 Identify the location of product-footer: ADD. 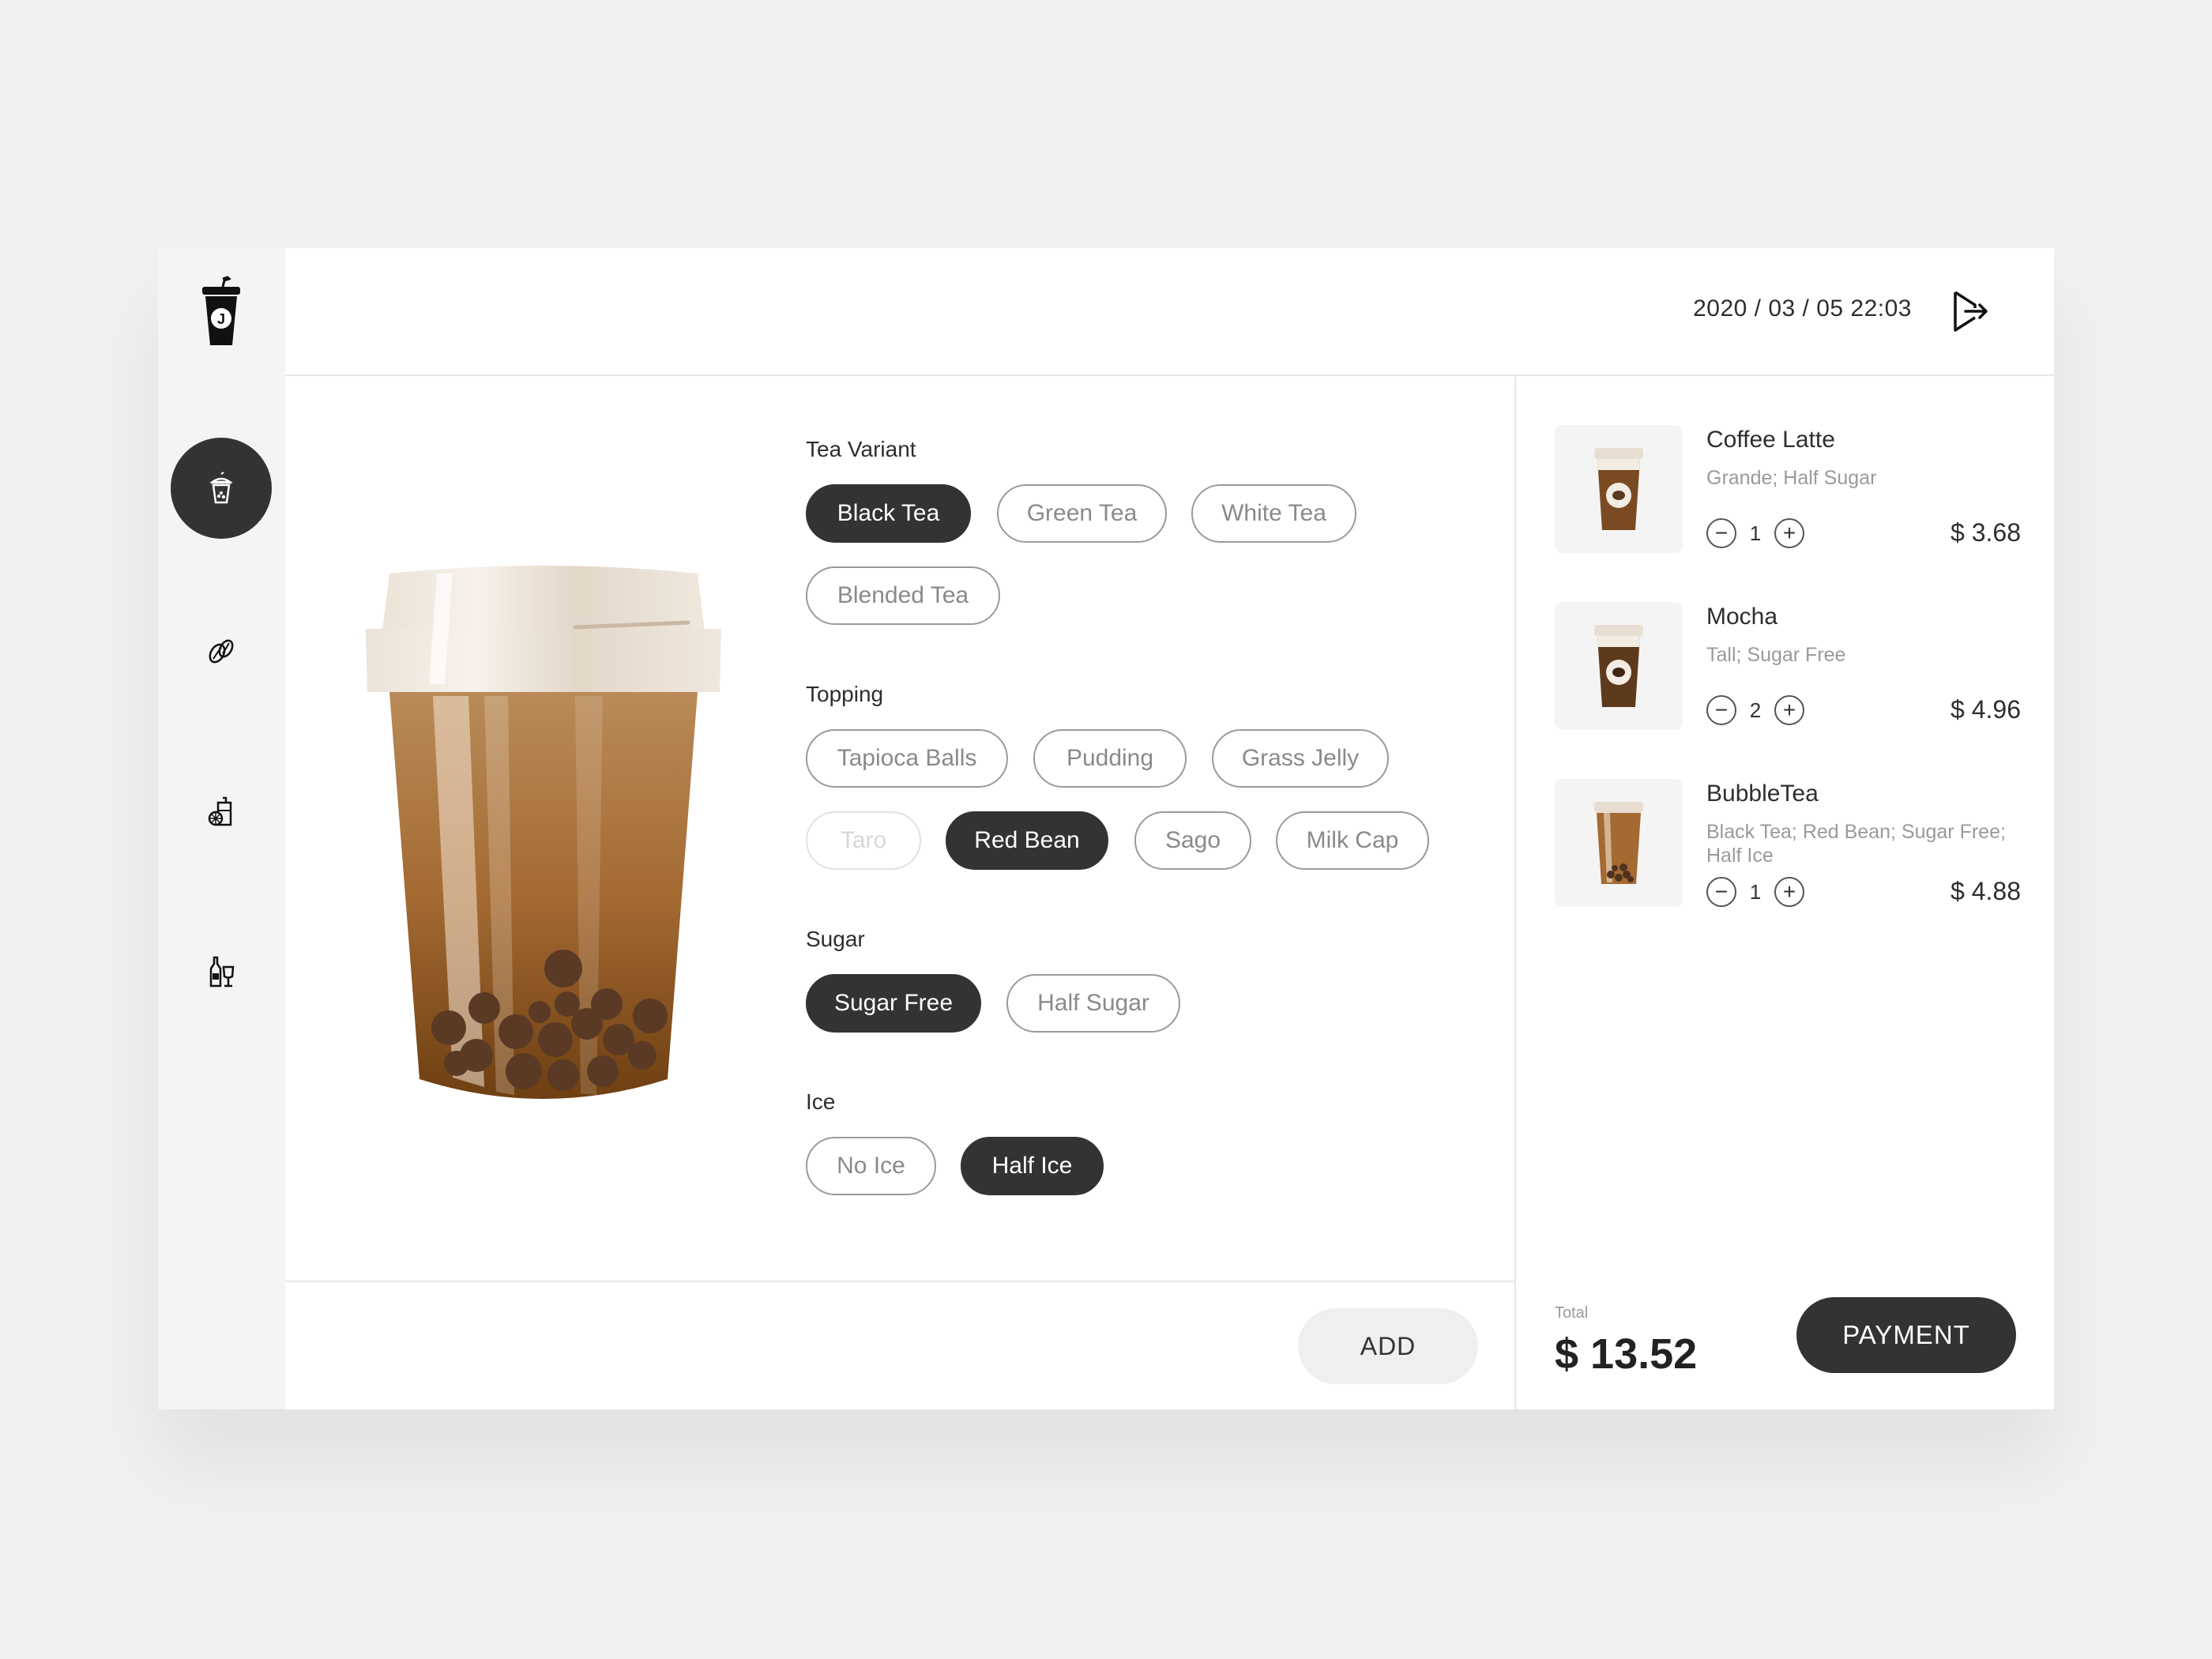
(900, 1345).